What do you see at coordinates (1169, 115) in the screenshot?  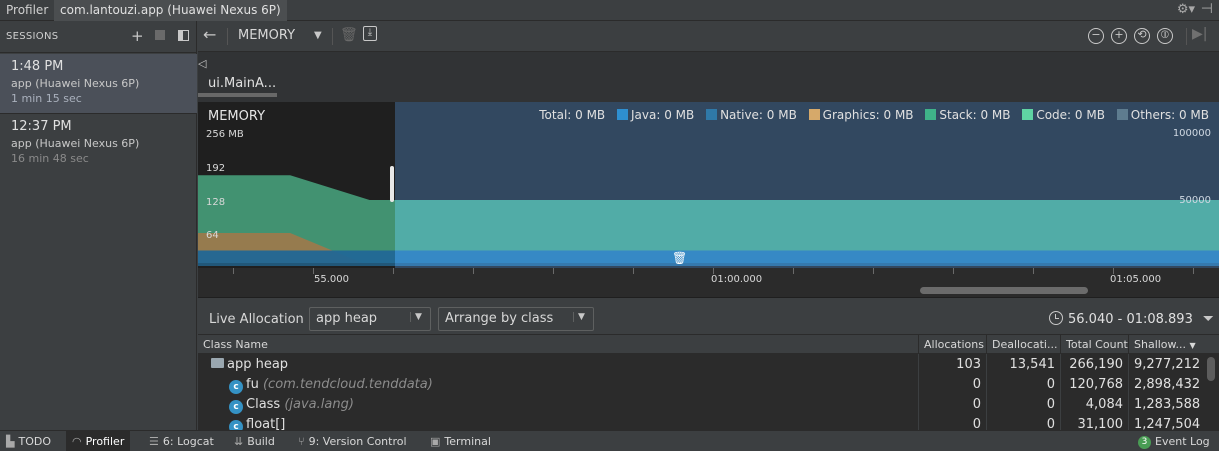 I see `legend-others: Others: 0 MB` at bounding box center [1169, 115].